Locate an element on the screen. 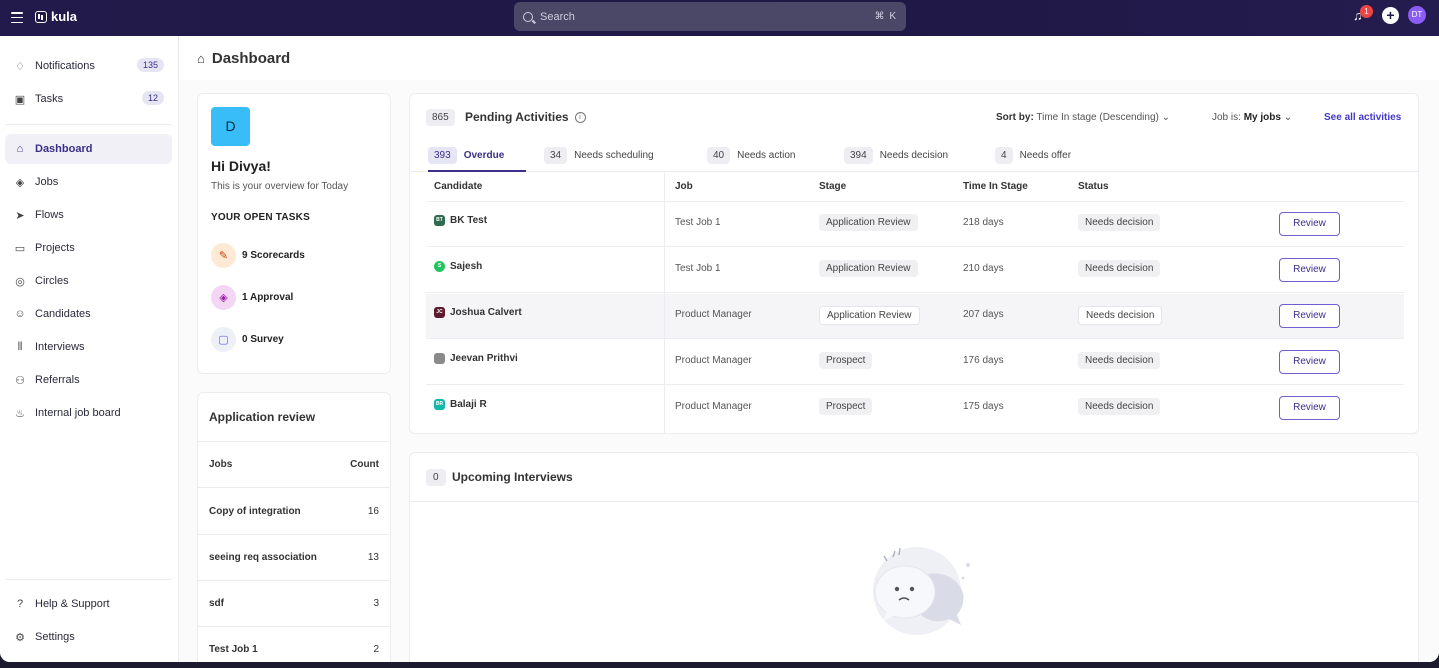 The image size is (1439, 668). sidebar-item-flows: ➤ Flows is located at coordinates (88, 215).